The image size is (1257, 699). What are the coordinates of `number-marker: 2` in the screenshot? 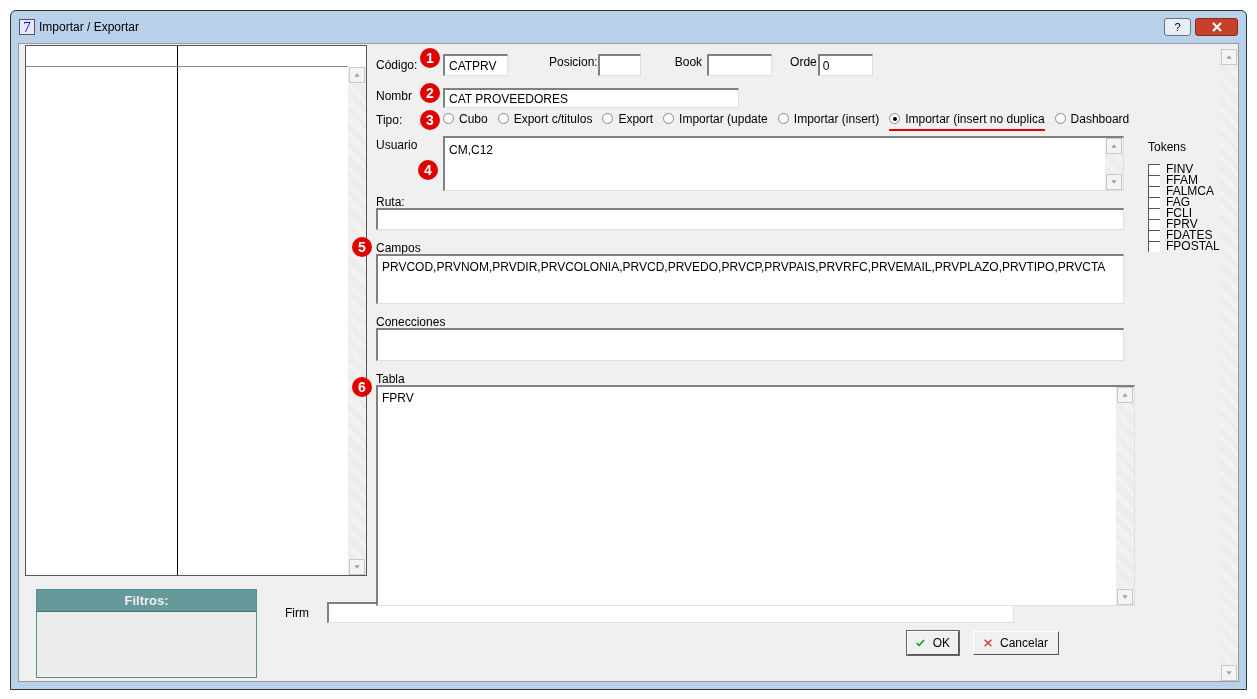 It's located at (430, 93).